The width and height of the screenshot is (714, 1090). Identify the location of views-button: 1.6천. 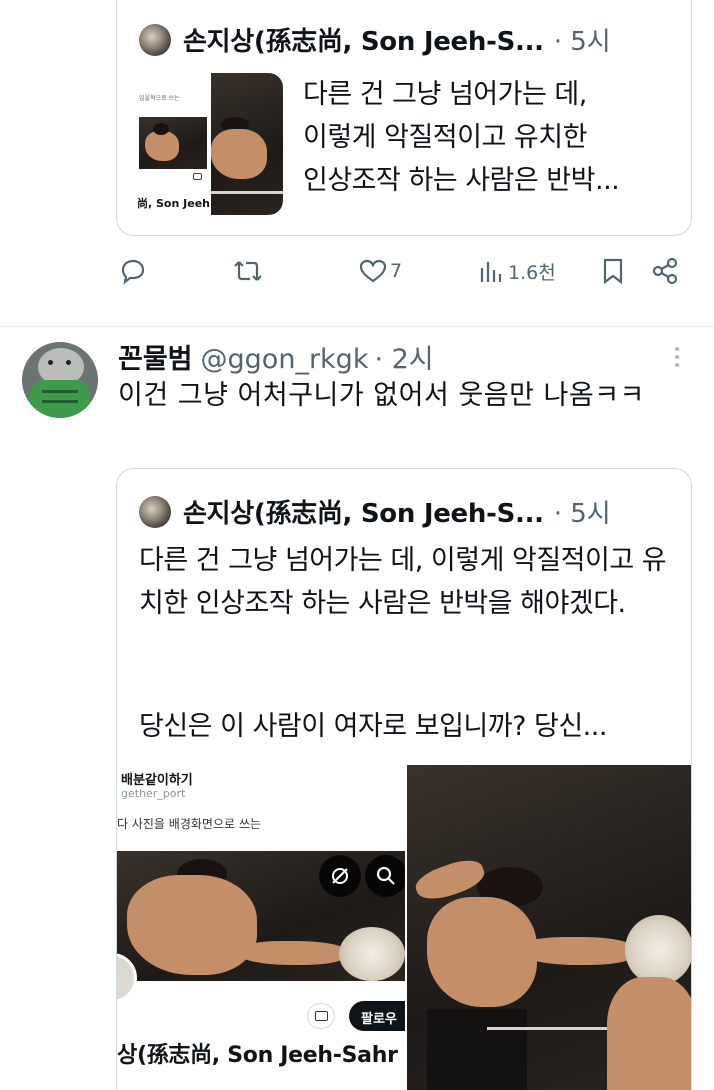
(517, 271).